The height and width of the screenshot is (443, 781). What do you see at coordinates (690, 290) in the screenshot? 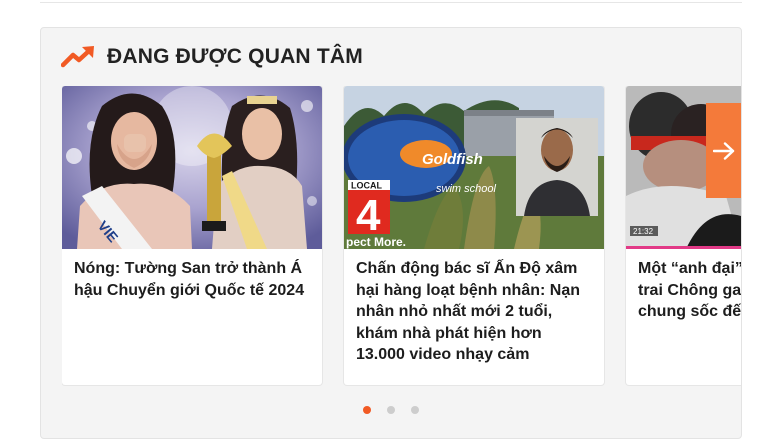
I see `card-title-line: trai Chông ga` at bounding box center [690, 290].